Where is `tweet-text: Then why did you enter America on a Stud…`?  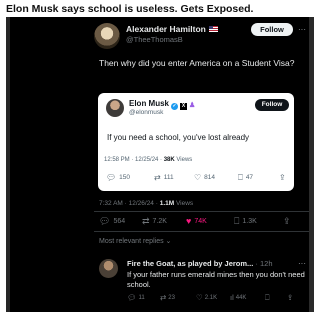
tweet-text: Then why did you enter America on a Stud… is located at coordinates (197, 63).